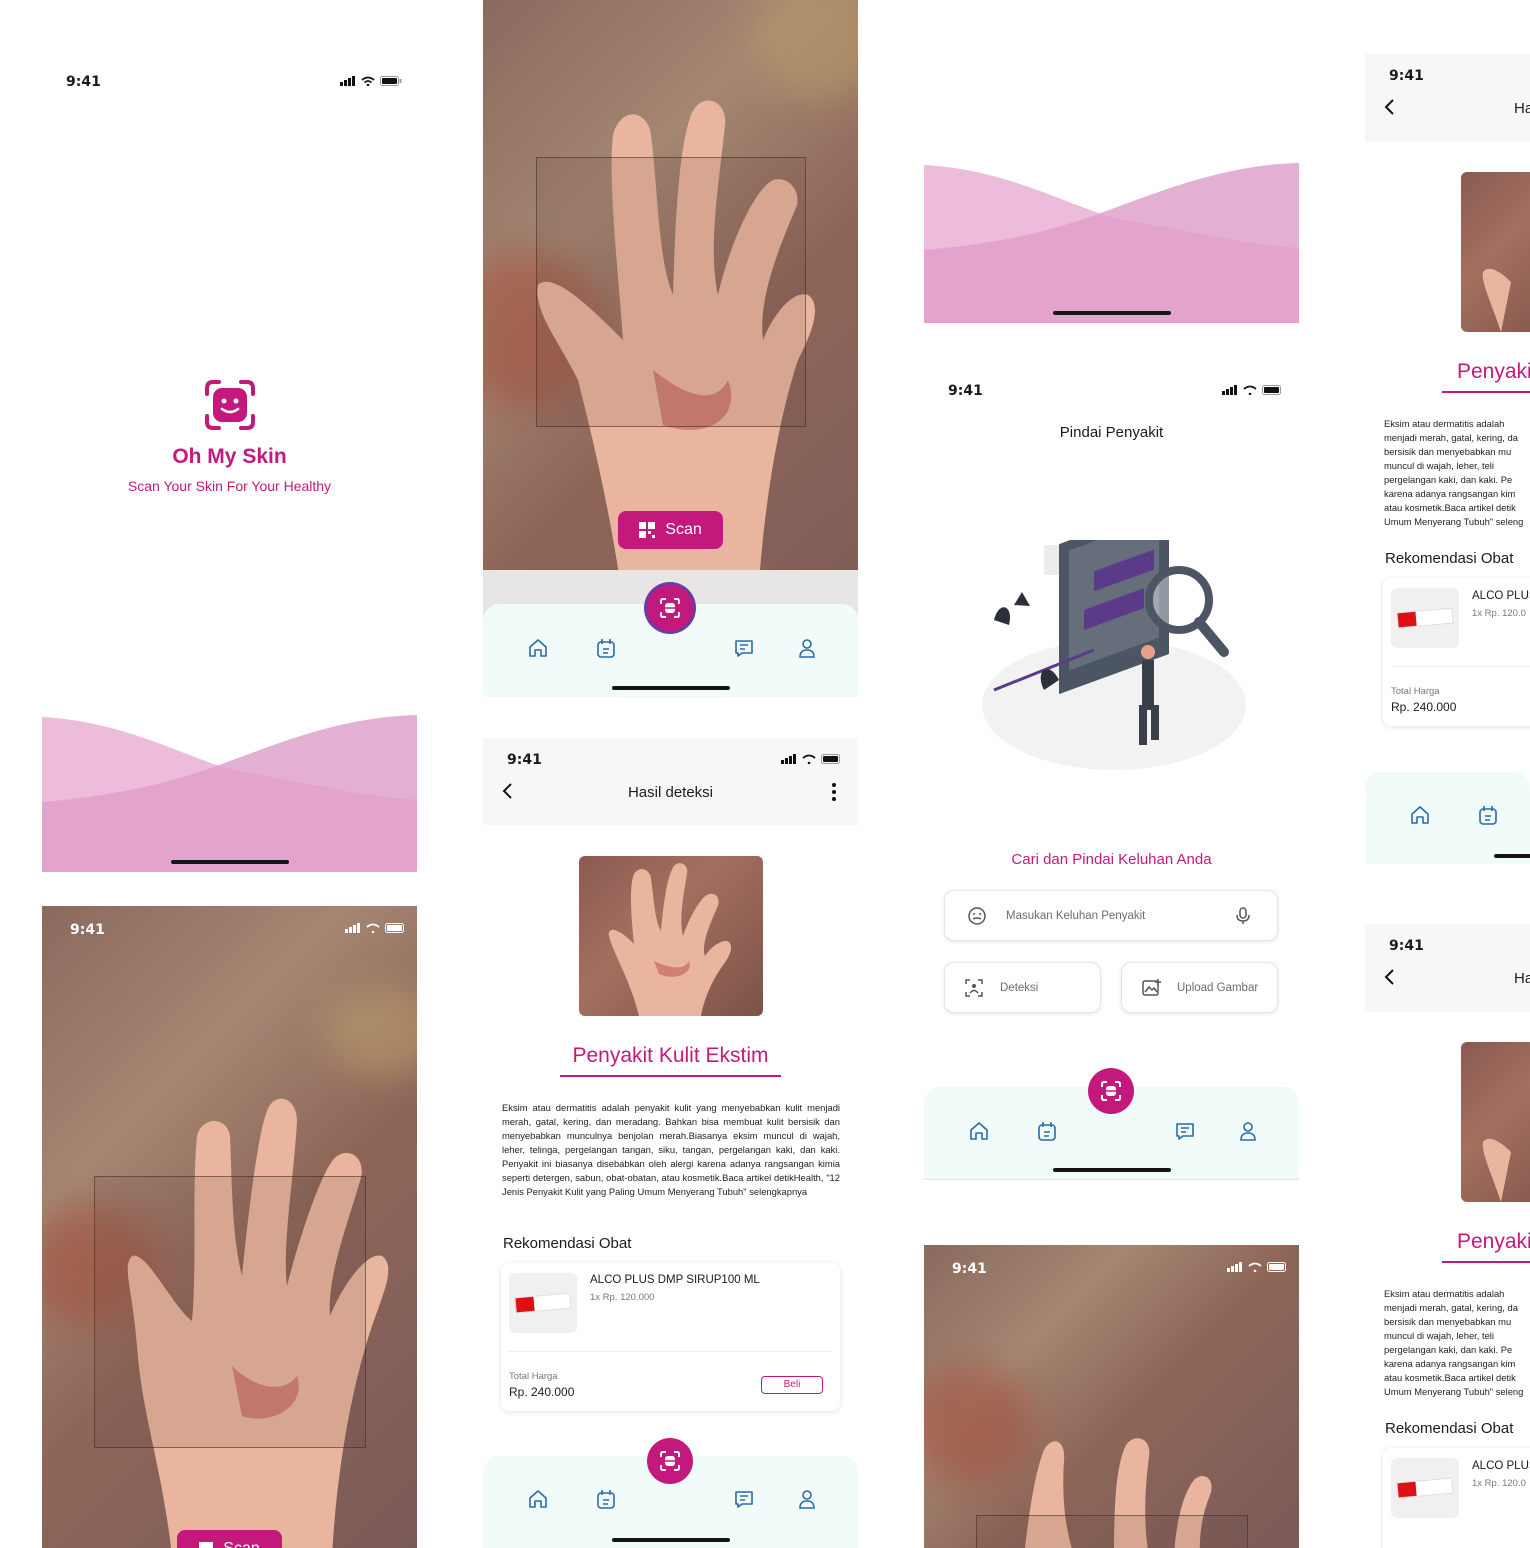 This screenshot has height=1548, width=1530. I want to click on camera-screen-3: 9:41, so click(1111, 1396).